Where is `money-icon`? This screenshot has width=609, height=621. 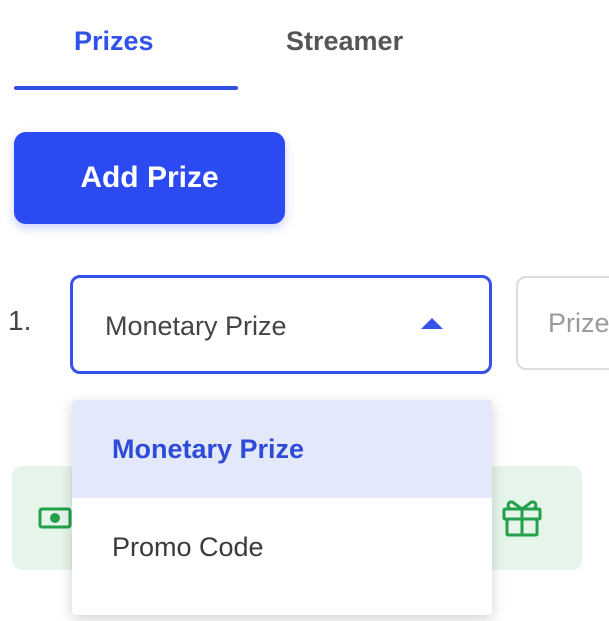 money-icon is located at coordinates (55, 518).